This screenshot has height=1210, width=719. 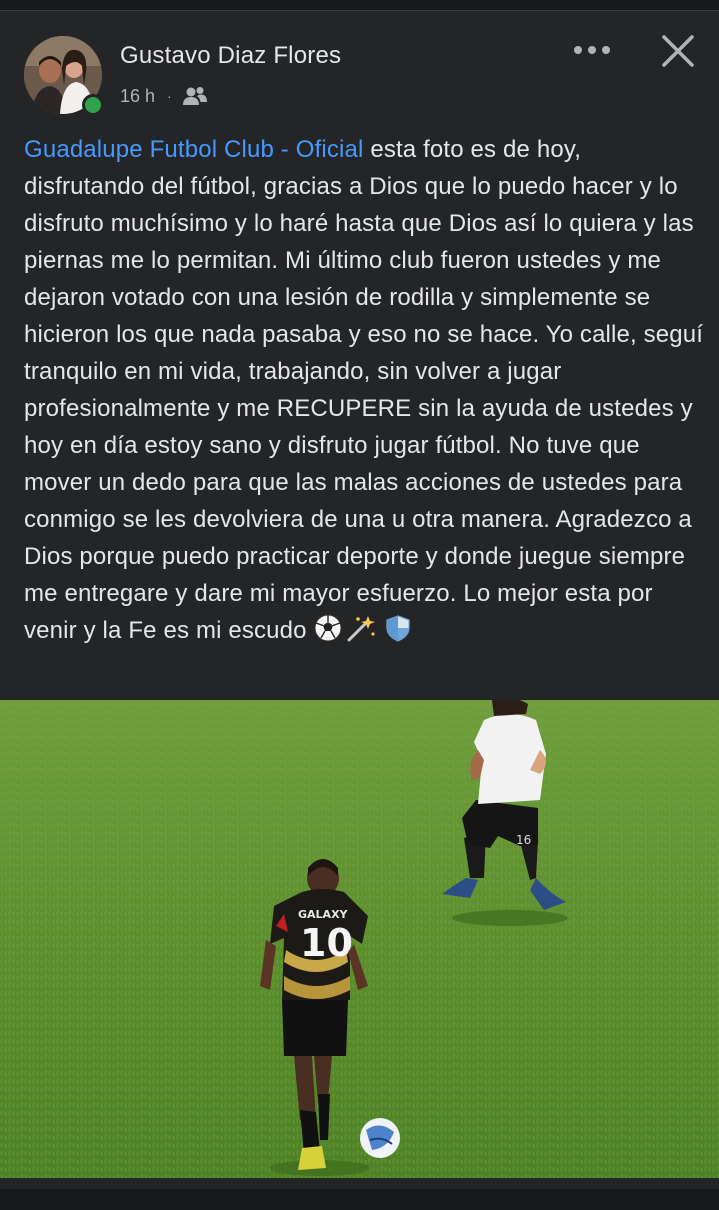 I want to click on svg-text: GALAXY, so click(x=323, y=914).